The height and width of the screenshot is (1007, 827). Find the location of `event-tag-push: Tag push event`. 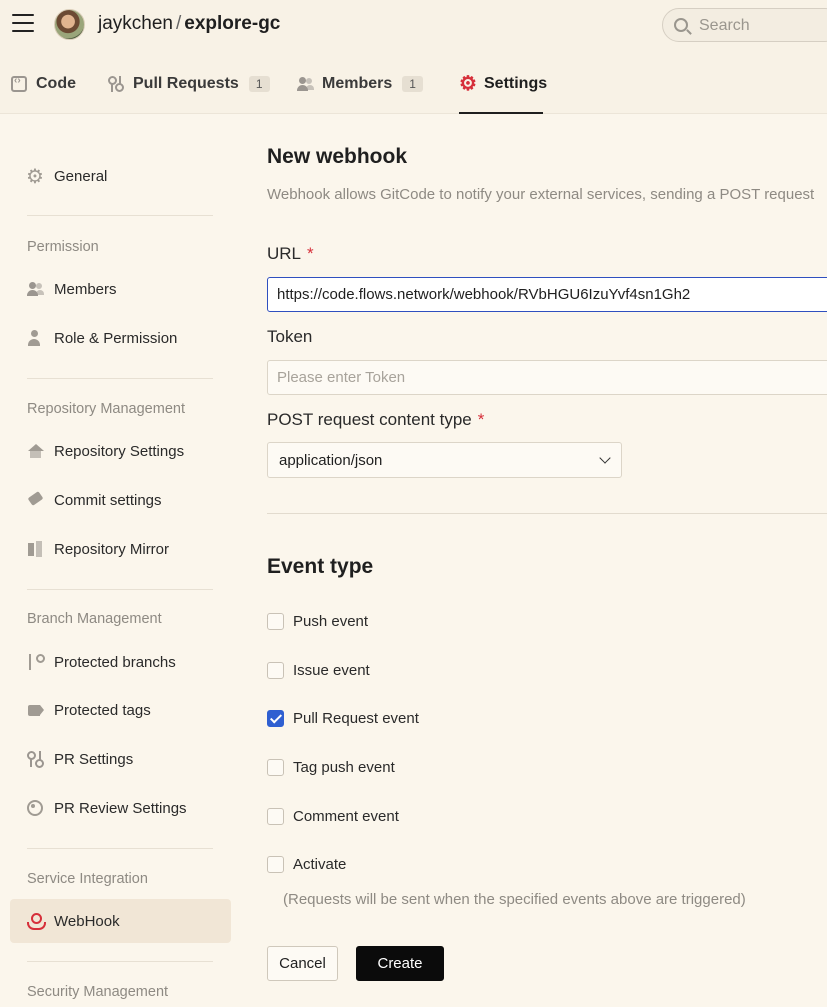

event-tag-push: Tag push event is located at coordinates (331, 767).